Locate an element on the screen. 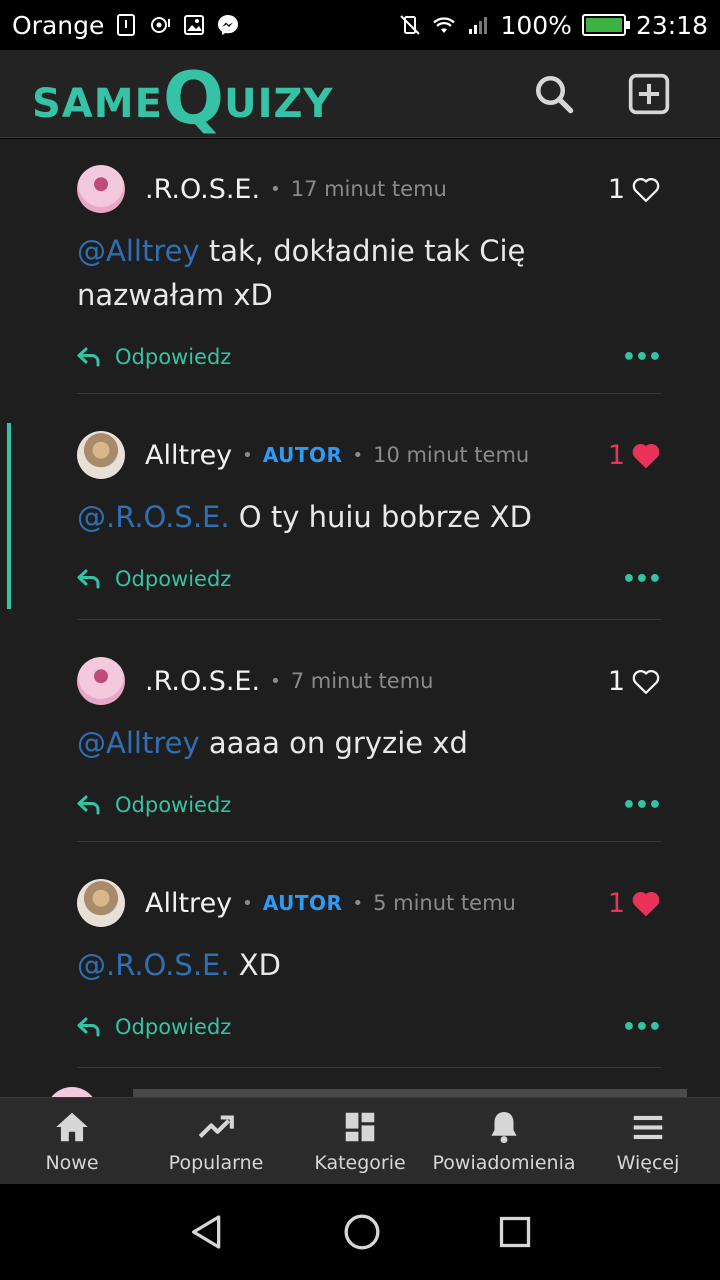  nav-item-kategorie: Kategorie is located at coordinates (360, 1141).